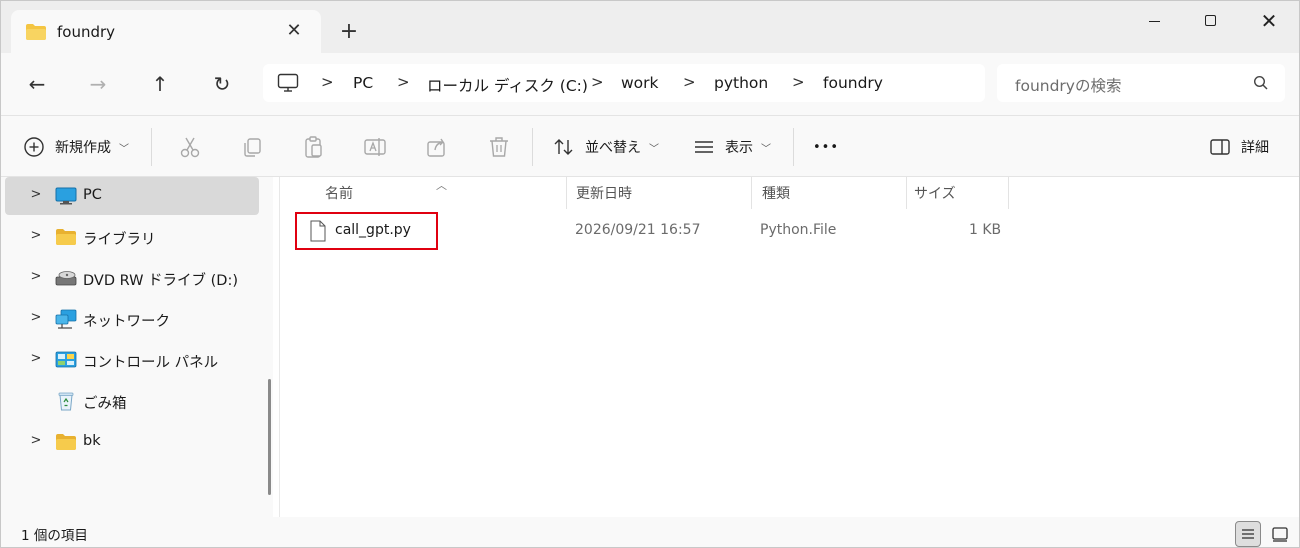  Describe the element at coordinates (269, 437) in the screenshot. I see `sidebar-scrollbar` at that location.